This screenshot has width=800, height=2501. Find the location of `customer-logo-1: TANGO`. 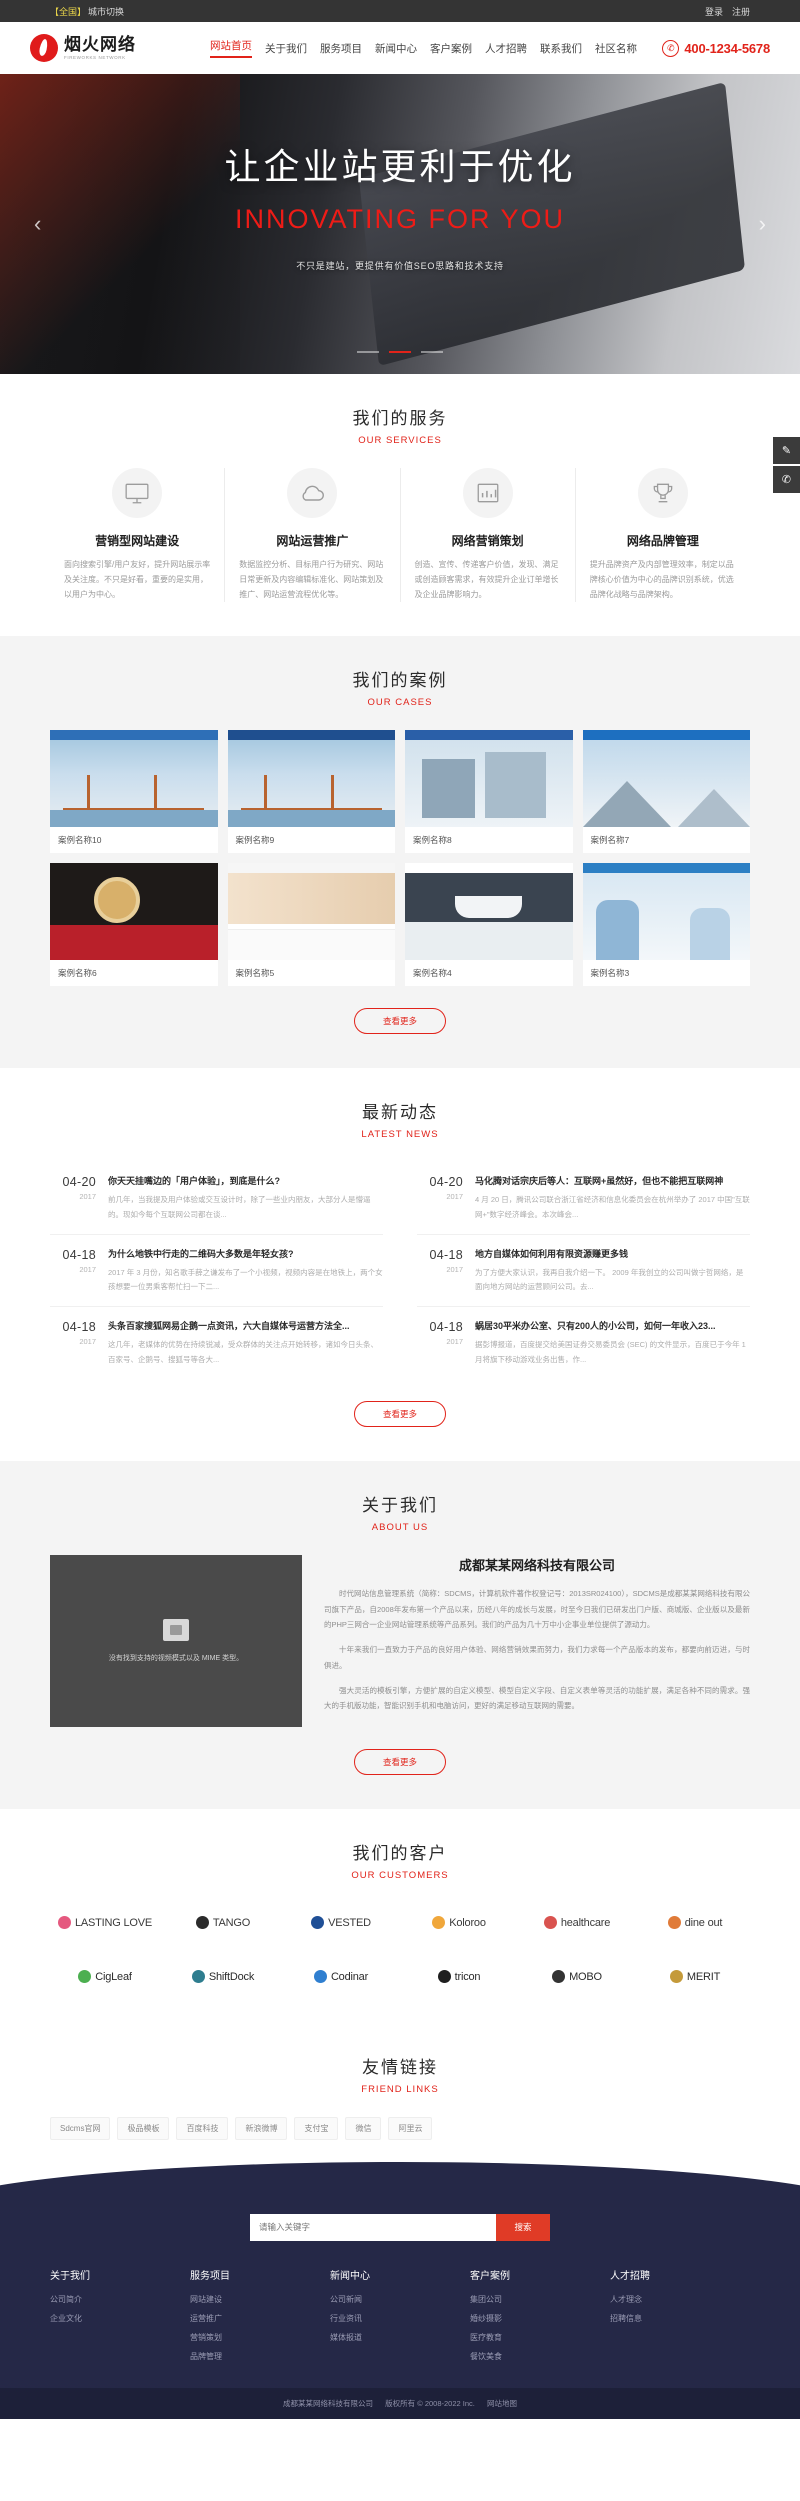

customer-logo-1: TANGO is located at coordinates (223, 1923).